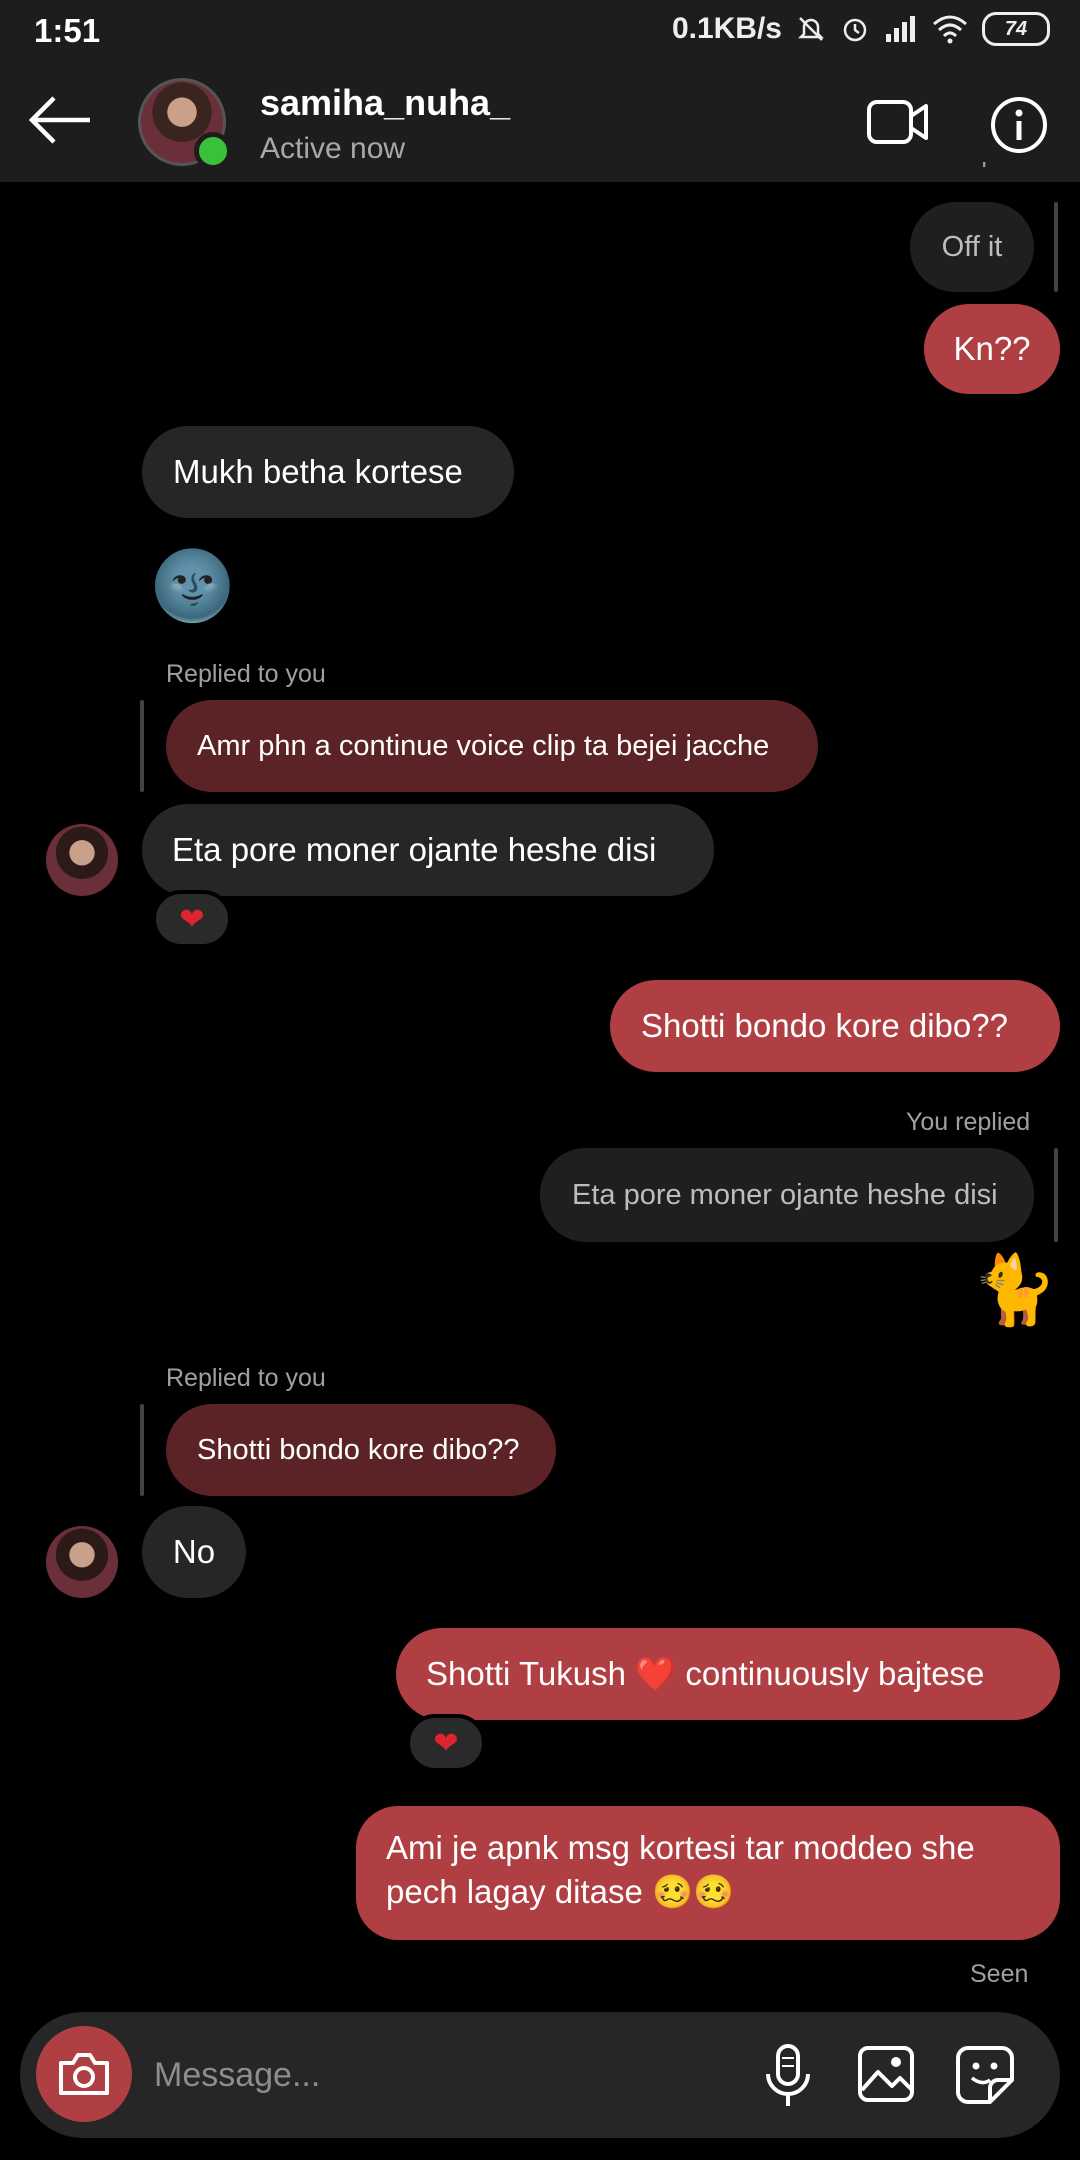 The height and width of the screenshot is (2160, 1080). I want to click on video-call-button, so click(898, 122).